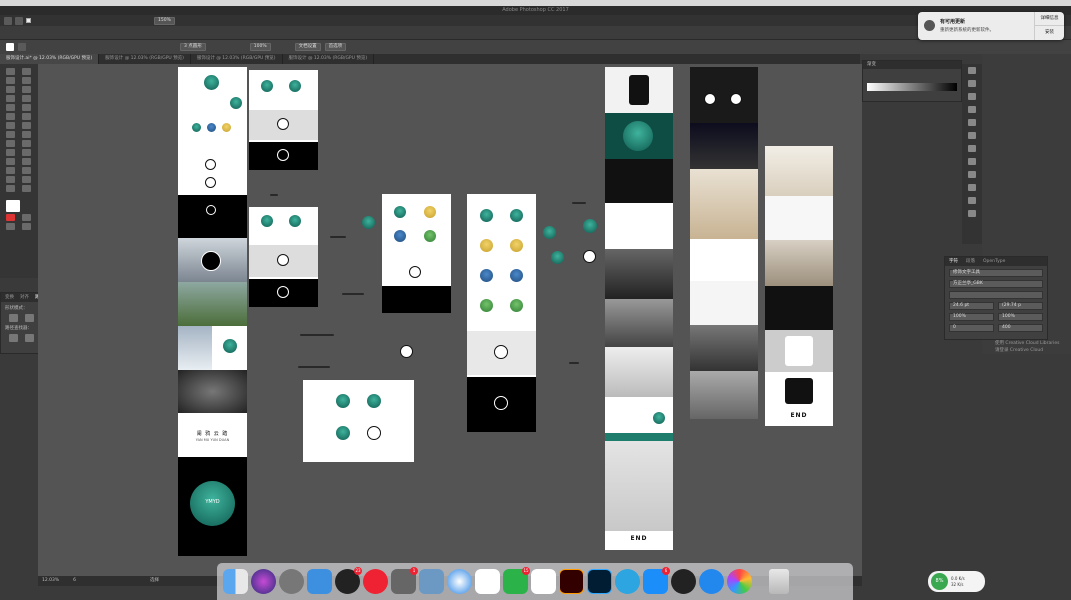 This screenshot has width=1071, height=600. What do you see at coordinates (1020, 328) in the screenshot?
I see `tracking-field: 400` at bounding box center [1020, 328].